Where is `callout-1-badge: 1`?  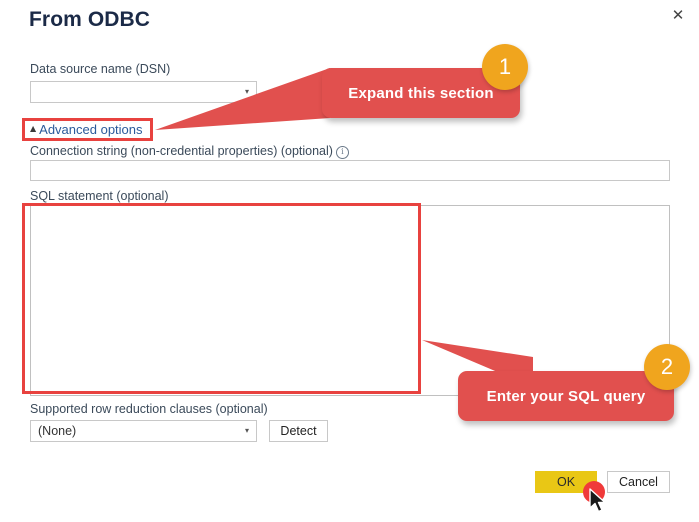
callout-1-badge: 1 is located at coordinates (505, 67).